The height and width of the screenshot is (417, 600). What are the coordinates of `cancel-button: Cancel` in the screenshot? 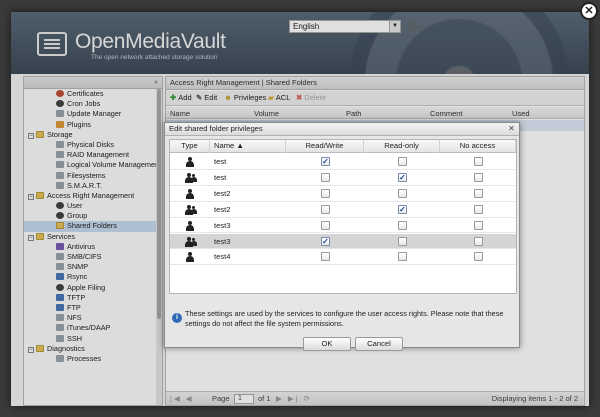 It's located at (379, 344).